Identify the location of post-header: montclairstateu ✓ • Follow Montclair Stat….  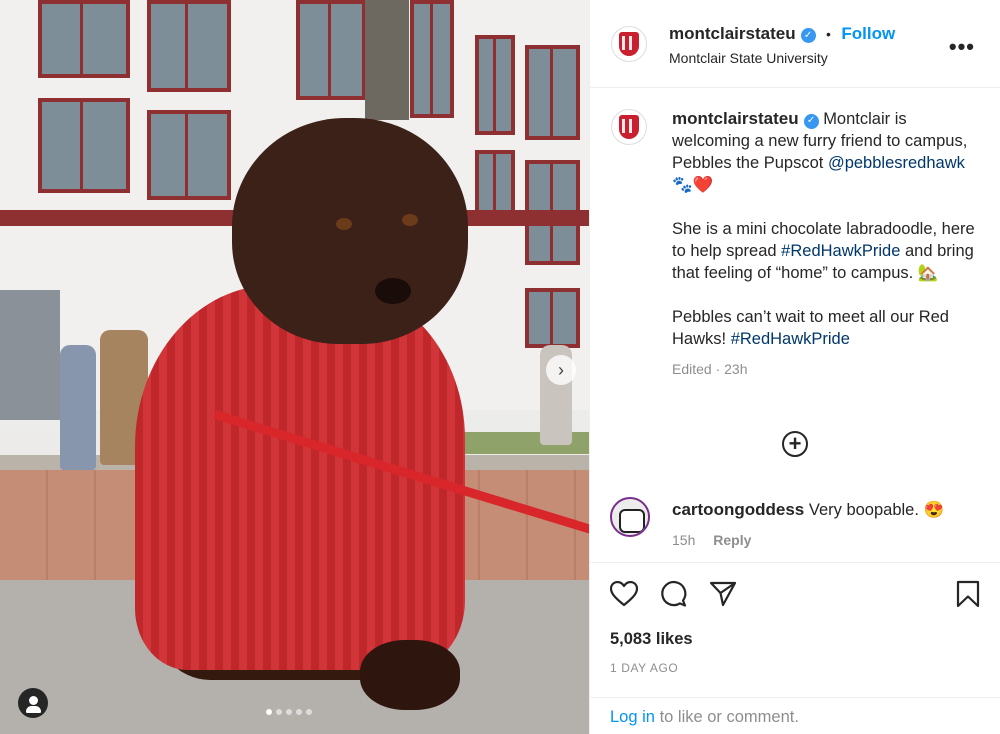
(795, 44).